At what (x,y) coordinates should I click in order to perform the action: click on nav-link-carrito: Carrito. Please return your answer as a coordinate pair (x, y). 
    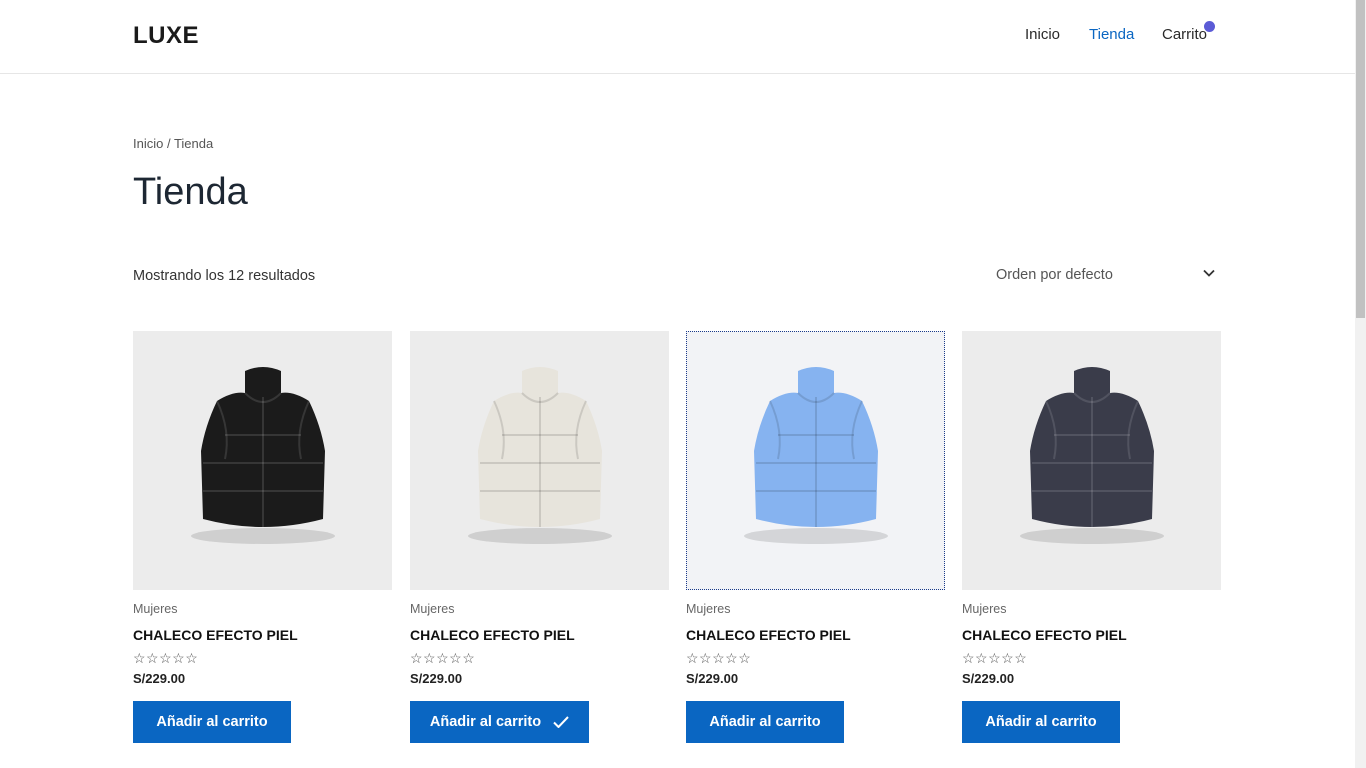
    Looking at the image, I should click on (1184, 34).